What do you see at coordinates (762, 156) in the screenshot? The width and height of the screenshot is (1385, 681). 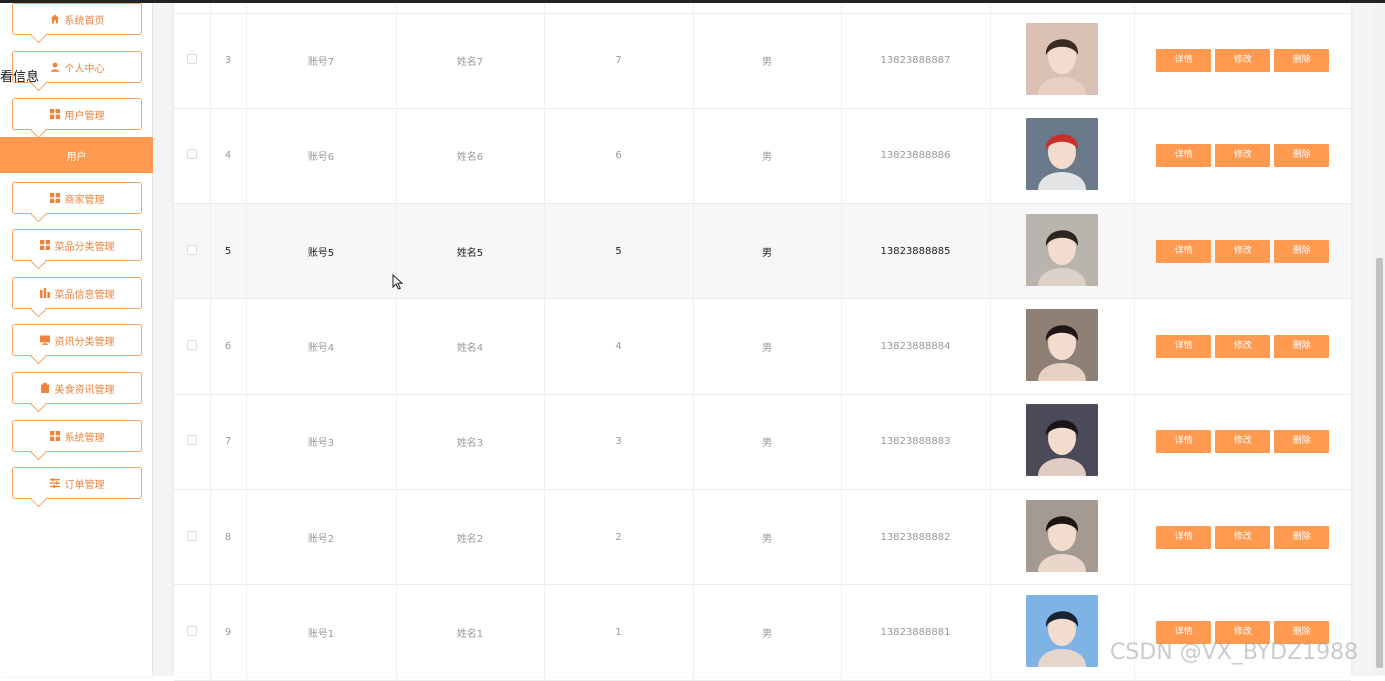 I see `table-row: 4 账号6 姓名6 6 男 13823888886 详情 修改 删除` at bounding box center [762, 156].